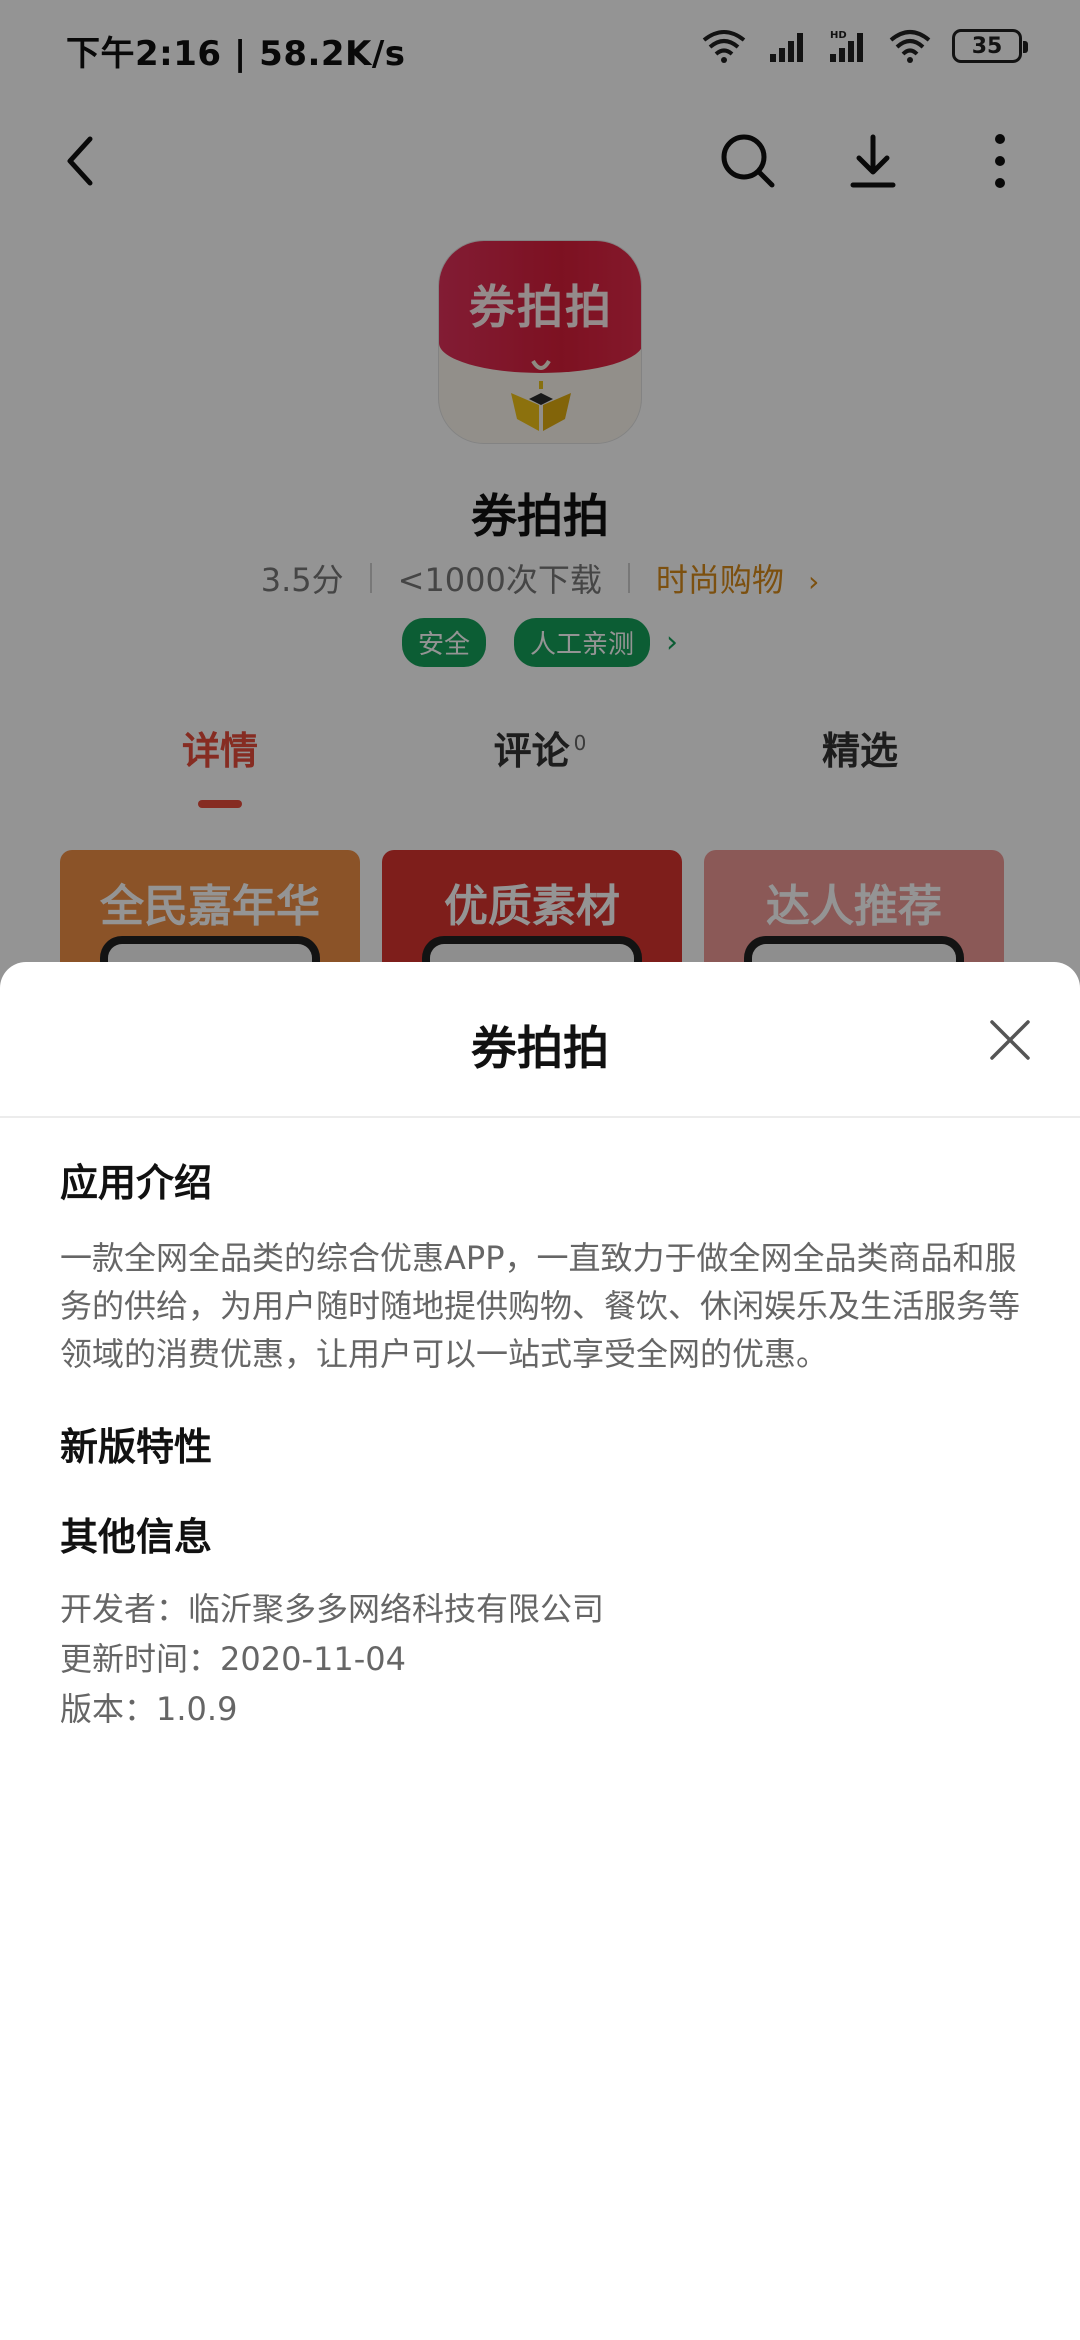 The width and height of the screenshot is (1080, 2340). I want to click on update-time-info: 更新时间：2020-11-04, so click(233, 1659).